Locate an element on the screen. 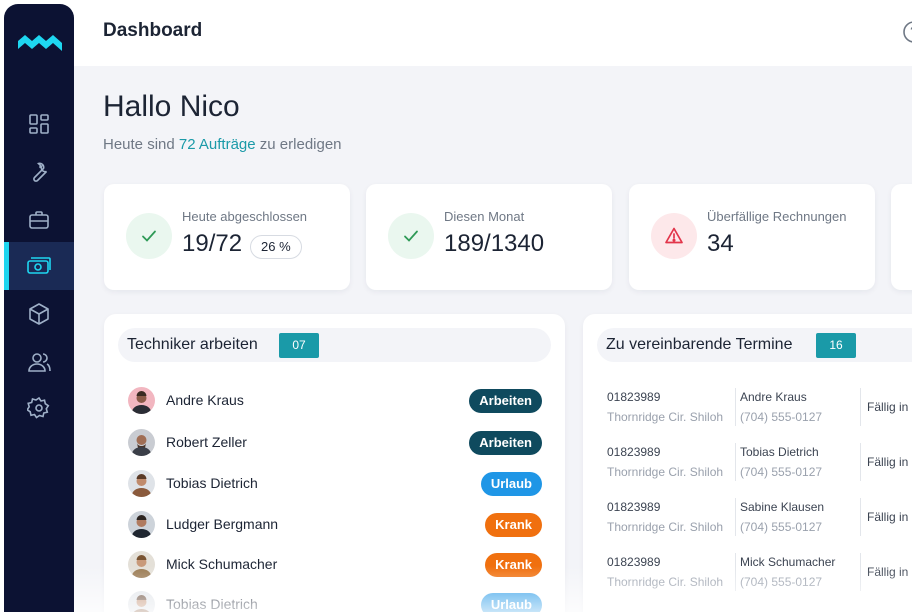 The width and height of the screenshot is (912, 612). gear-icon is located at coordinates (38, 407).